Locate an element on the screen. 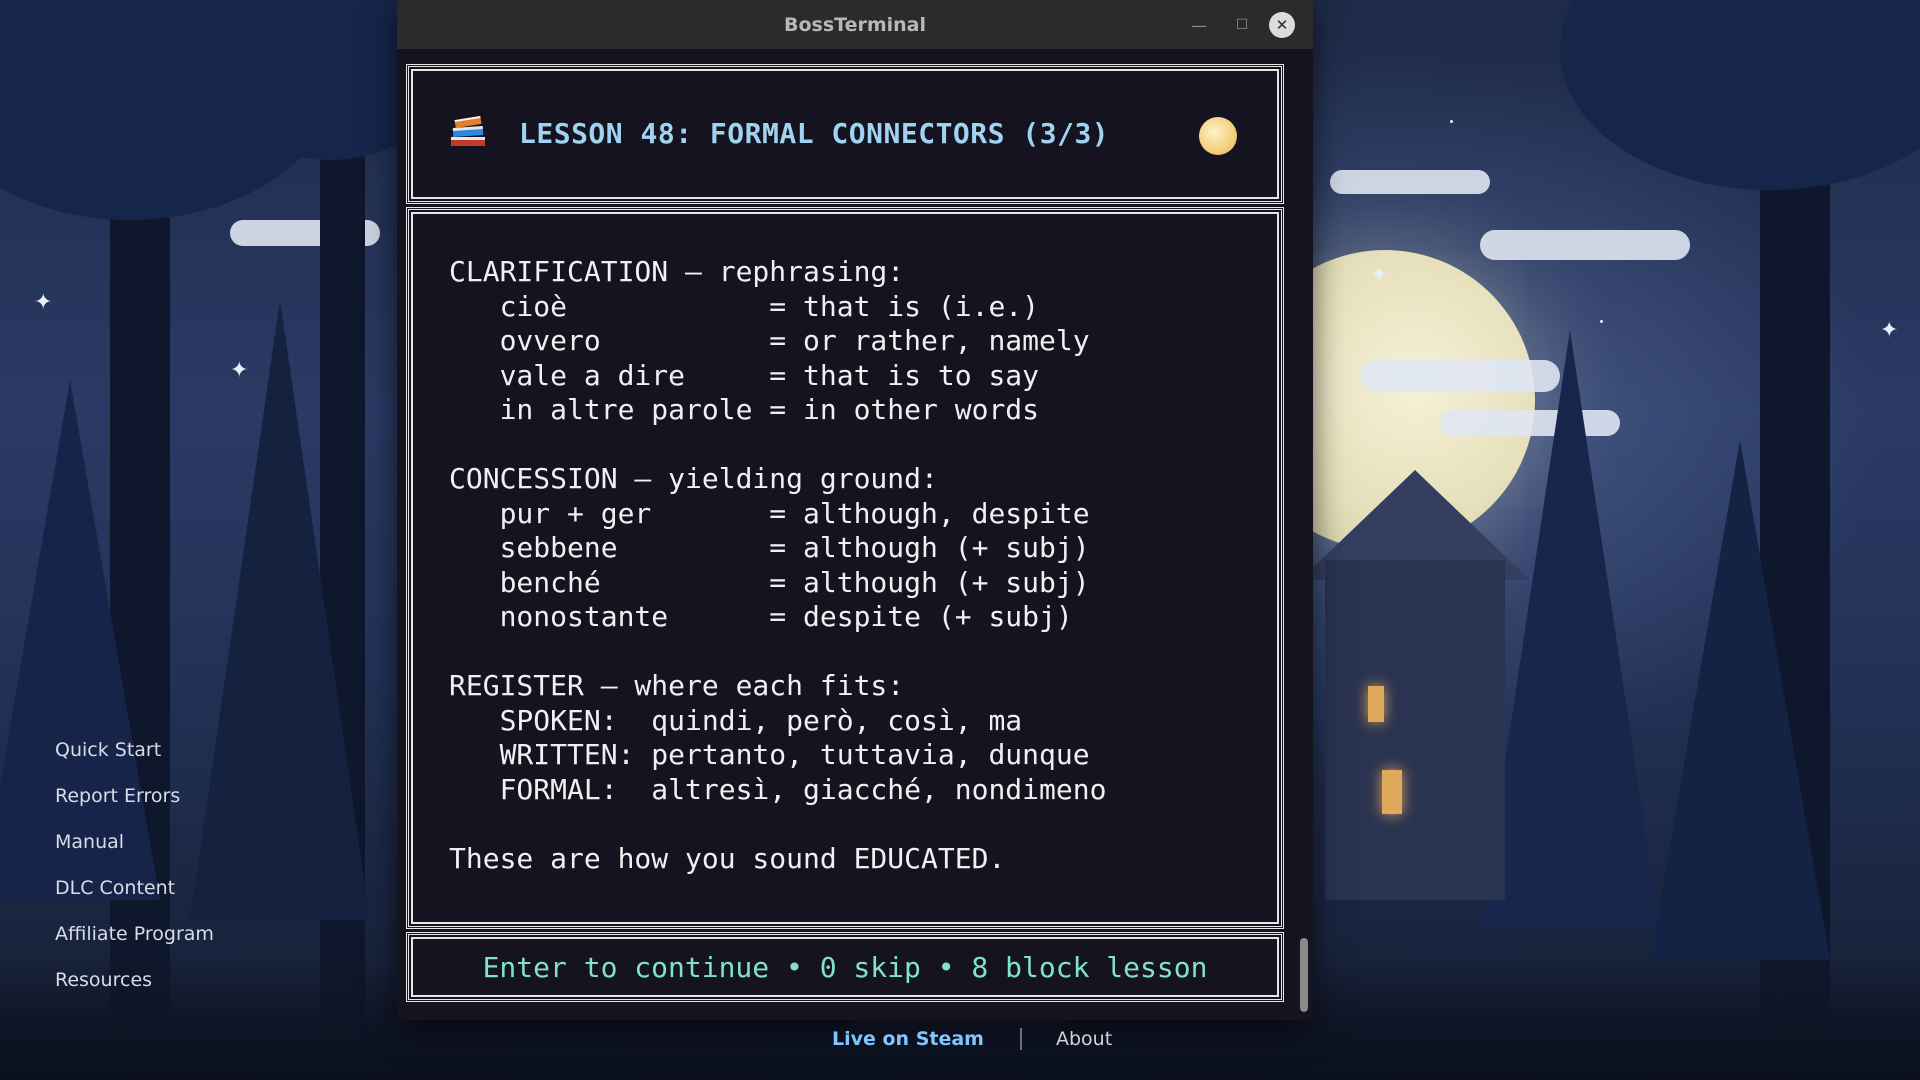  moon-icon is located at coordinates (1218, 136).